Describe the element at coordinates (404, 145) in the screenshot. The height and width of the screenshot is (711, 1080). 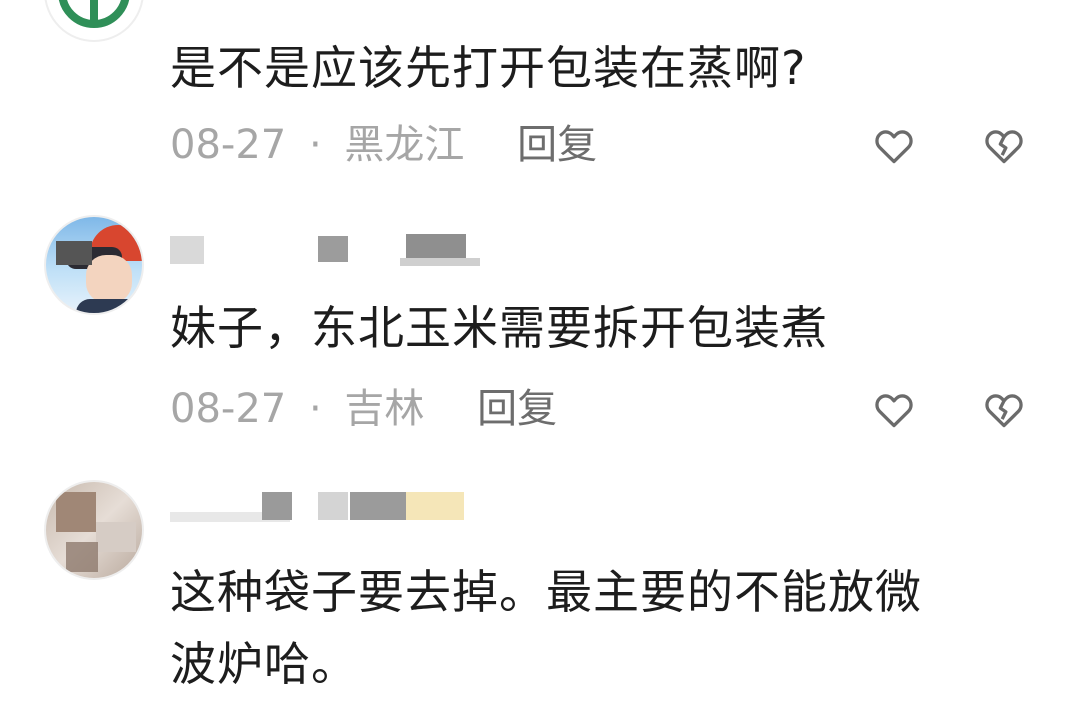
I see `comment-location: 黑龙江` at that location.